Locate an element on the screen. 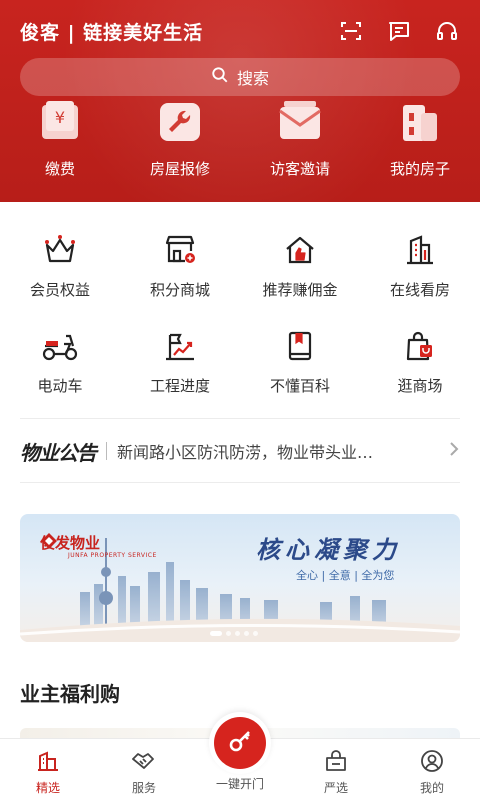 The image size is (480, 800). key-icon is located at coordinates (240, 743).